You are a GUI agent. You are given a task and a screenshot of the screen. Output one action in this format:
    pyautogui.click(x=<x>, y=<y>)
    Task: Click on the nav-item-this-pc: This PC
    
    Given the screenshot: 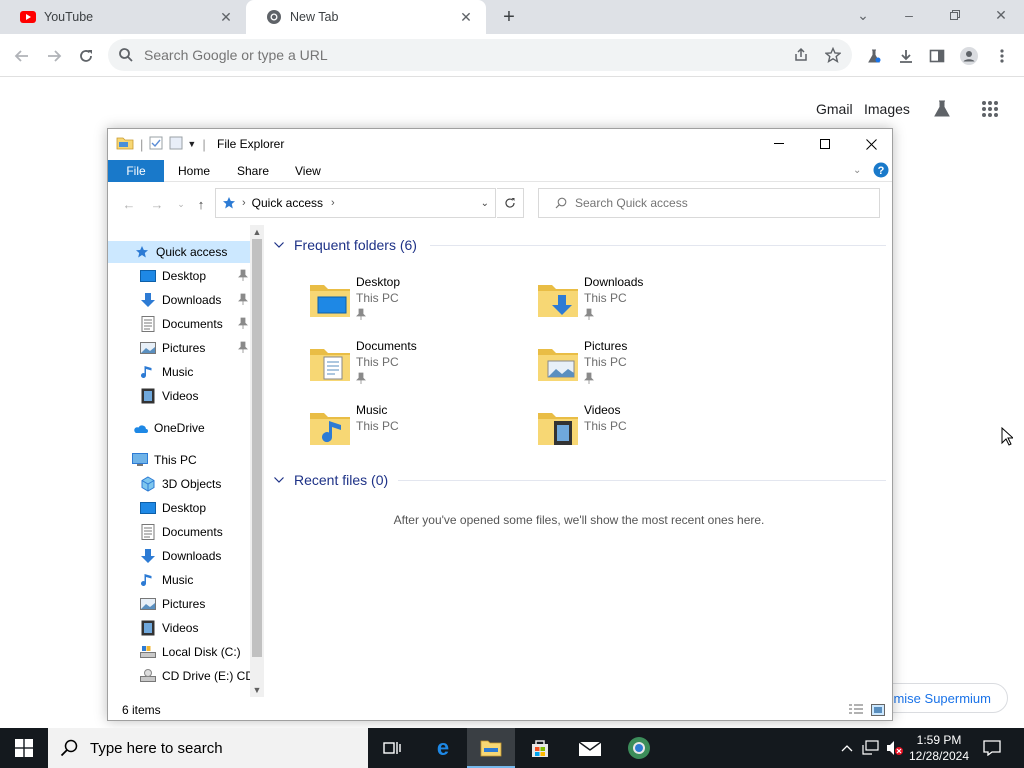 What is the action you would take?
    pyautogui.click(x=179, y=460)
    